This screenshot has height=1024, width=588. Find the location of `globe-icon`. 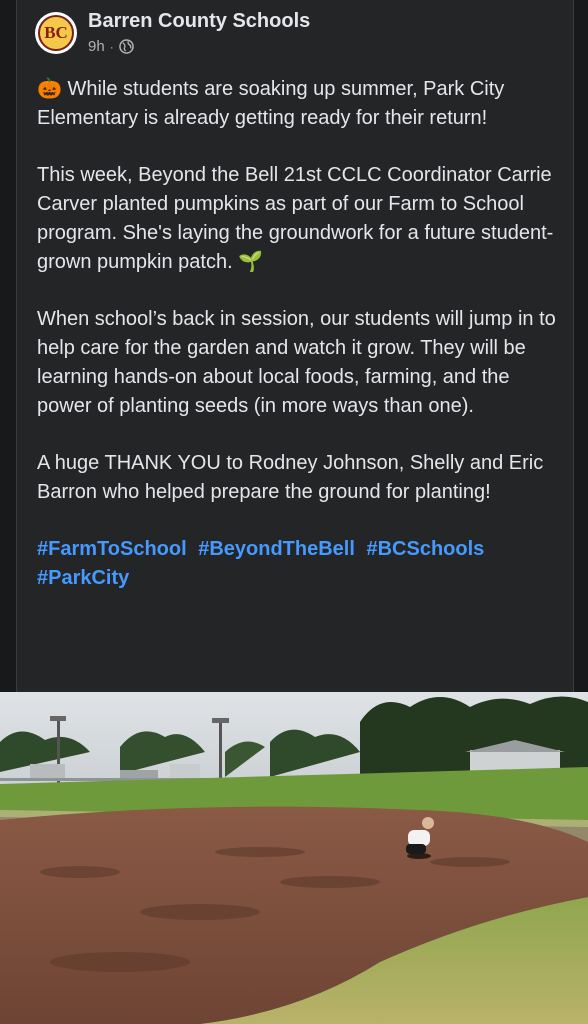

globe-icon is located at coordinates (126, 46).